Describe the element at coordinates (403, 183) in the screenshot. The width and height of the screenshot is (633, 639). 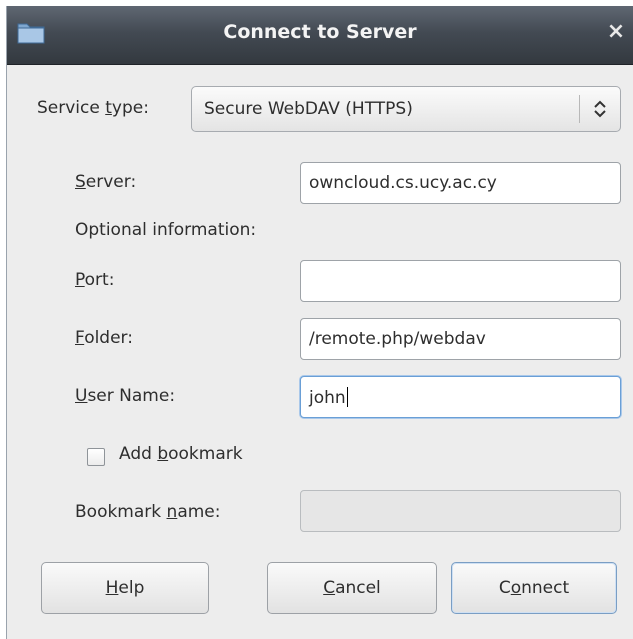
I see `server-value: owncloud.cs.ucy.ac.cy` at that location.